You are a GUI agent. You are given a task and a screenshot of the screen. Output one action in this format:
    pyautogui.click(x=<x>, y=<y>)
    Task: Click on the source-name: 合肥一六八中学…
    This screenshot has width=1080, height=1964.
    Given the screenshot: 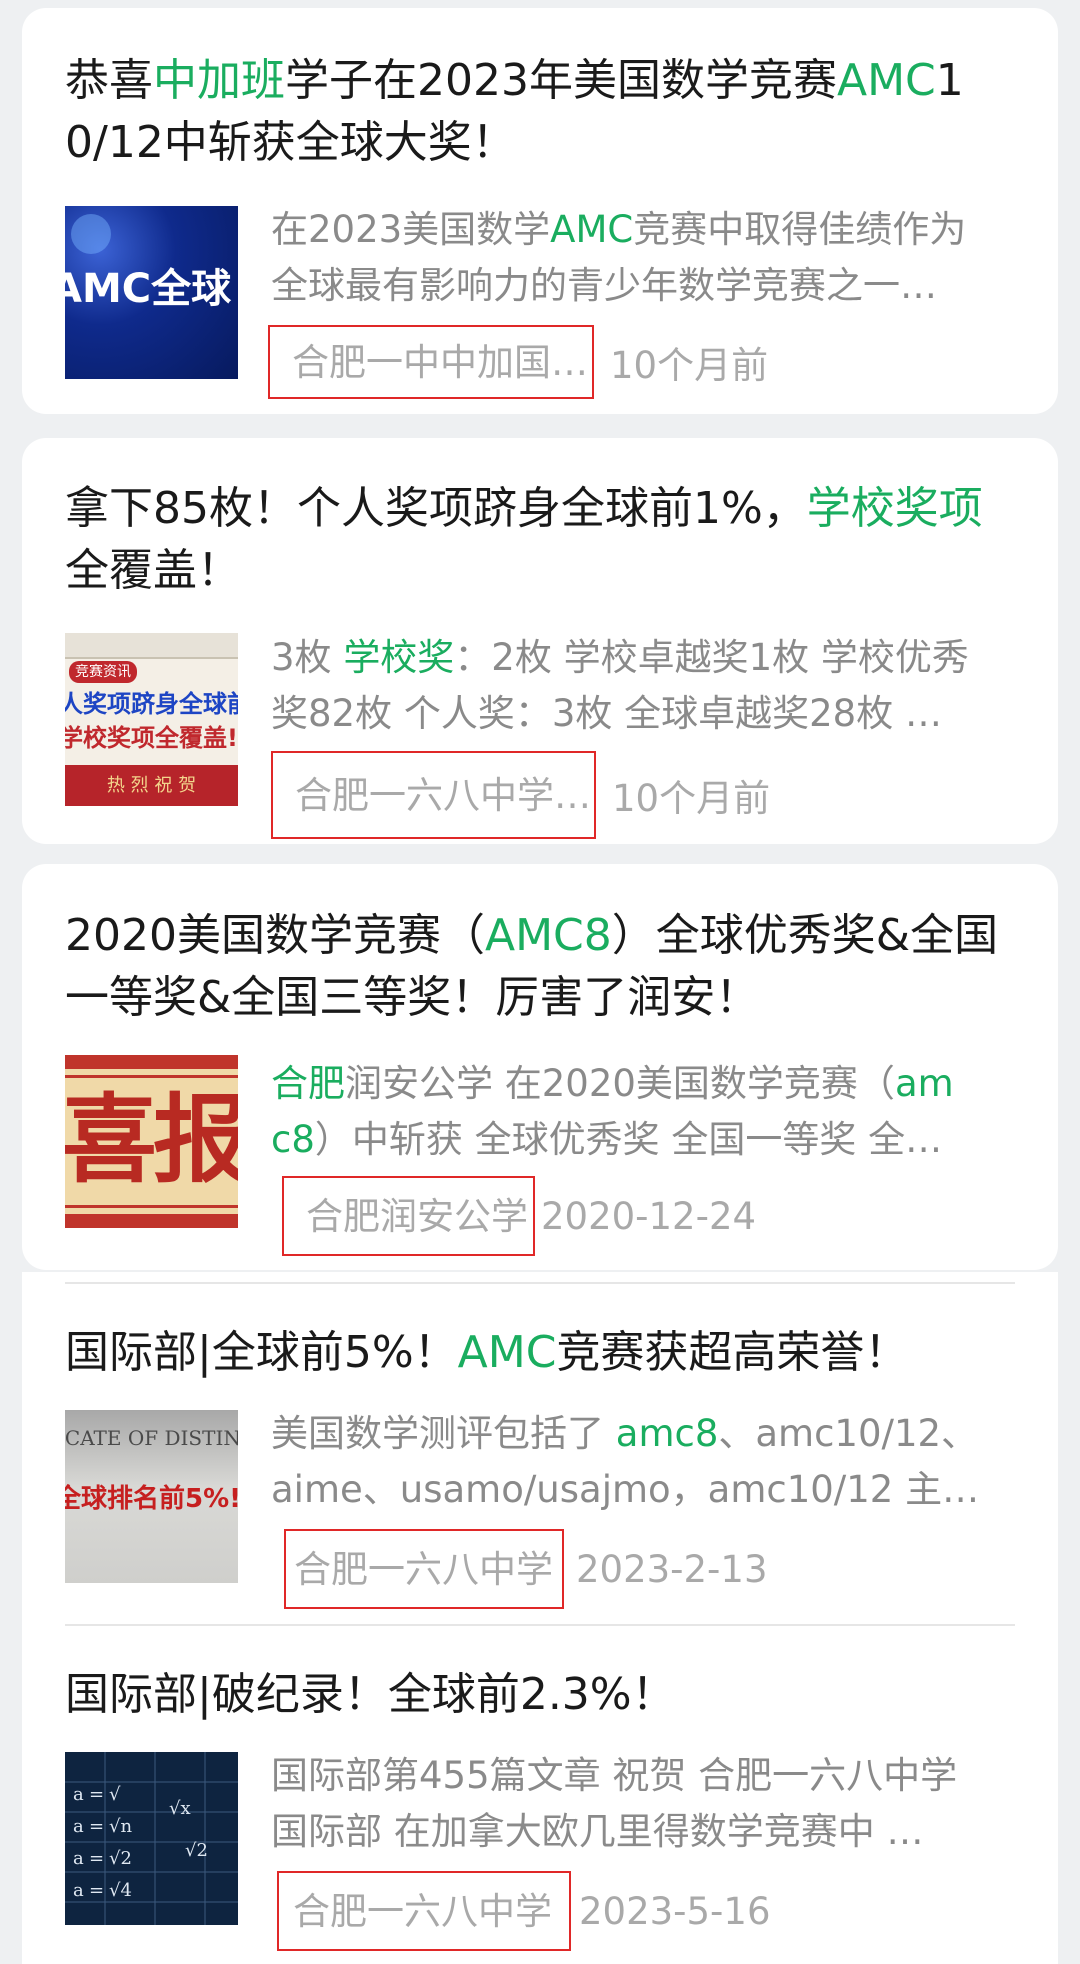 What is the action you would take?
    pyautogui.click(x=433, y=795)
    